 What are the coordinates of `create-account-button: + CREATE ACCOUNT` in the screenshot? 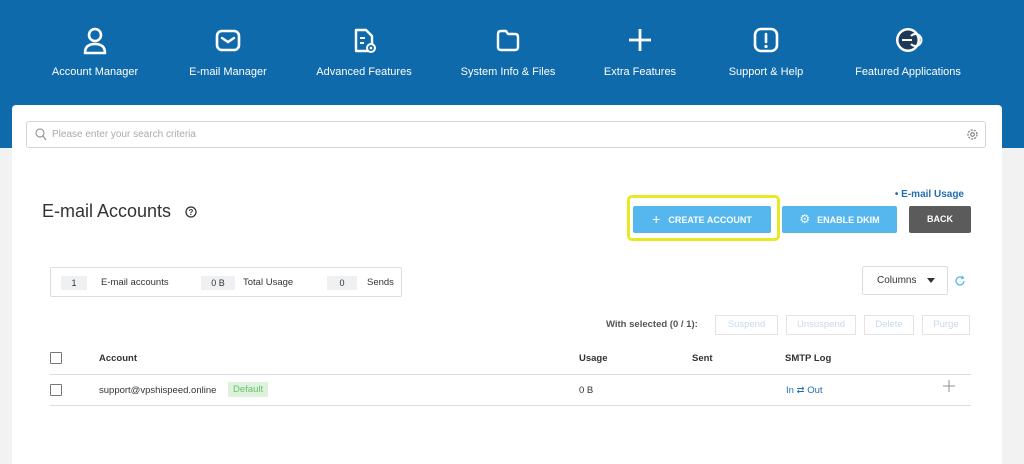 It's located at (702, 219).